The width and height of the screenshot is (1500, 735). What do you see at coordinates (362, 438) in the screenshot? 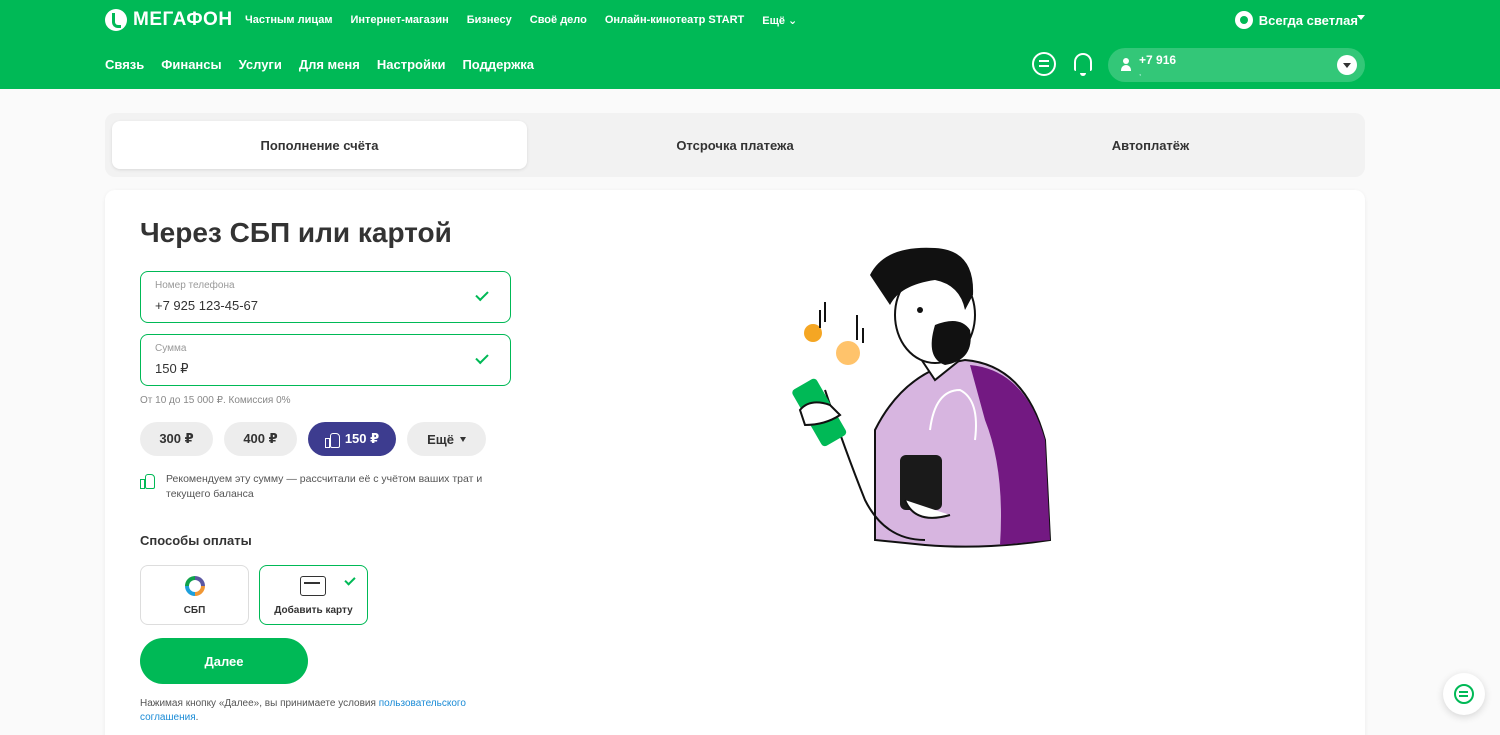
I see `chip-label: 150 ₽` at bounding box center [362, 438].